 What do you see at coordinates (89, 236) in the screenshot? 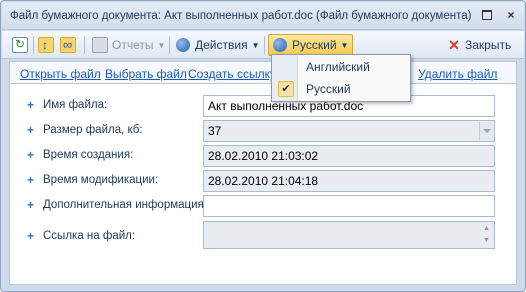
I see `file-link-label: Ссылка на файл:` at bounding box center [89, 236].